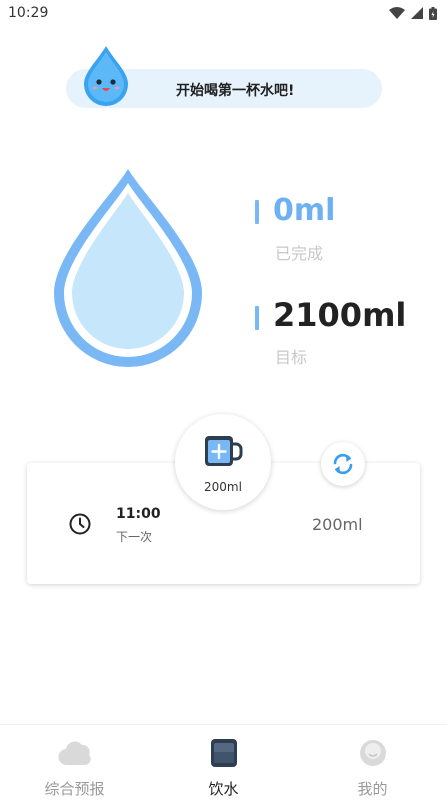 This screenshot has width=447, height=800. I want to click on tab-profile: 我的, so click(372, 762).